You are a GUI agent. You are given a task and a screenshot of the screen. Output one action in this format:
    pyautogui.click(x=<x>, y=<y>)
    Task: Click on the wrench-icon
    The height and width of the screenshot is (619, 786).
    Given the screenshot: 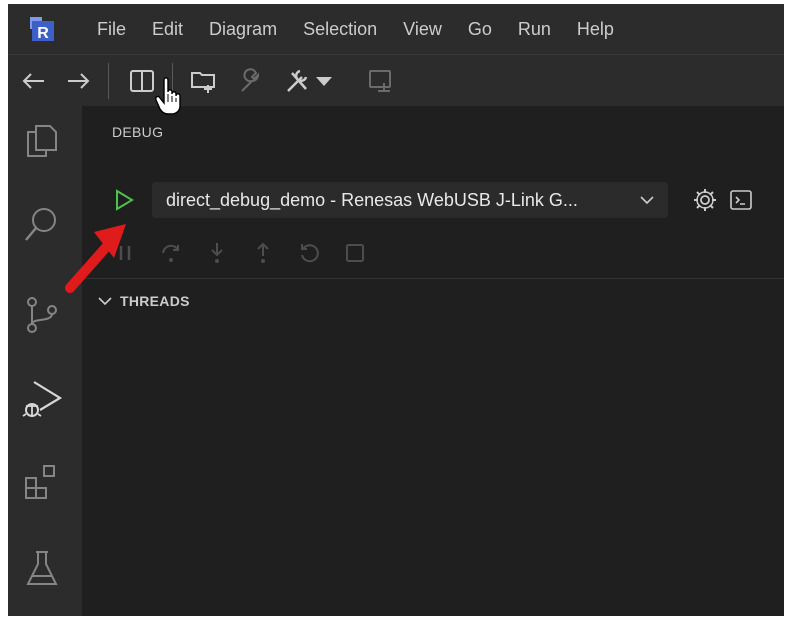 What is the action you would take?
    pyautogui.click(x=250, y=81)
    